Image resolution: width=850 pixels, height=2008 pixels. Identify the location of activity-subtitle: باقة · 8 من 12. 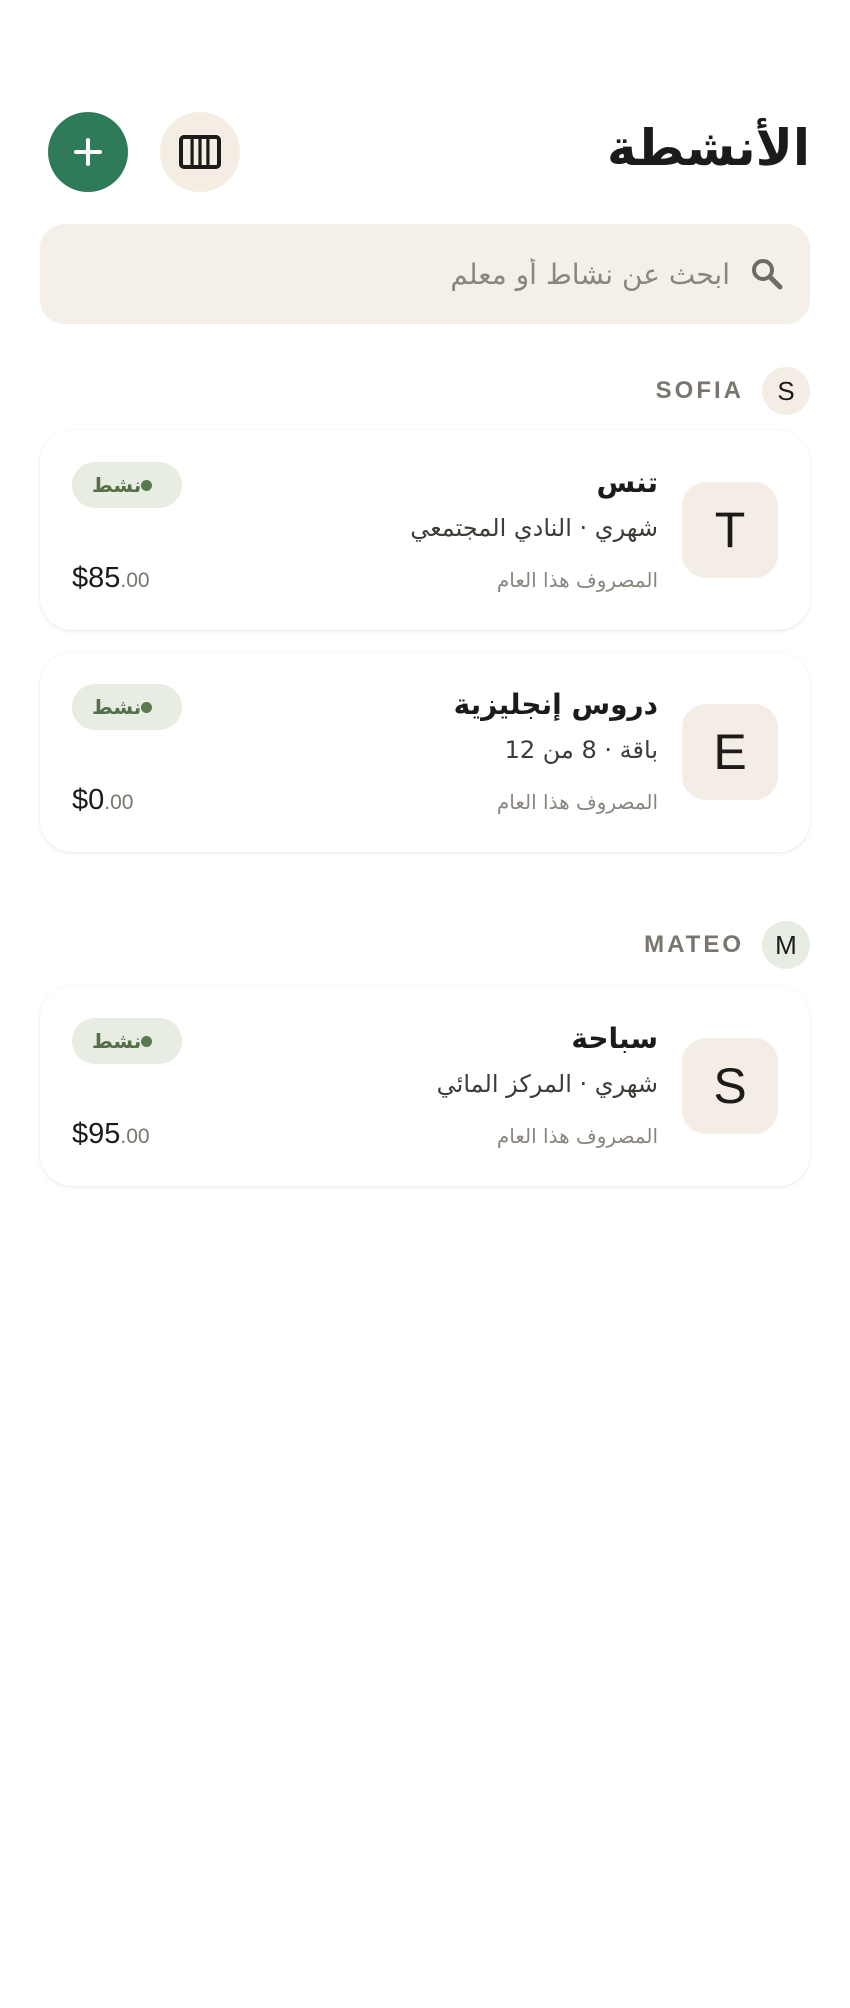
(581, 750).